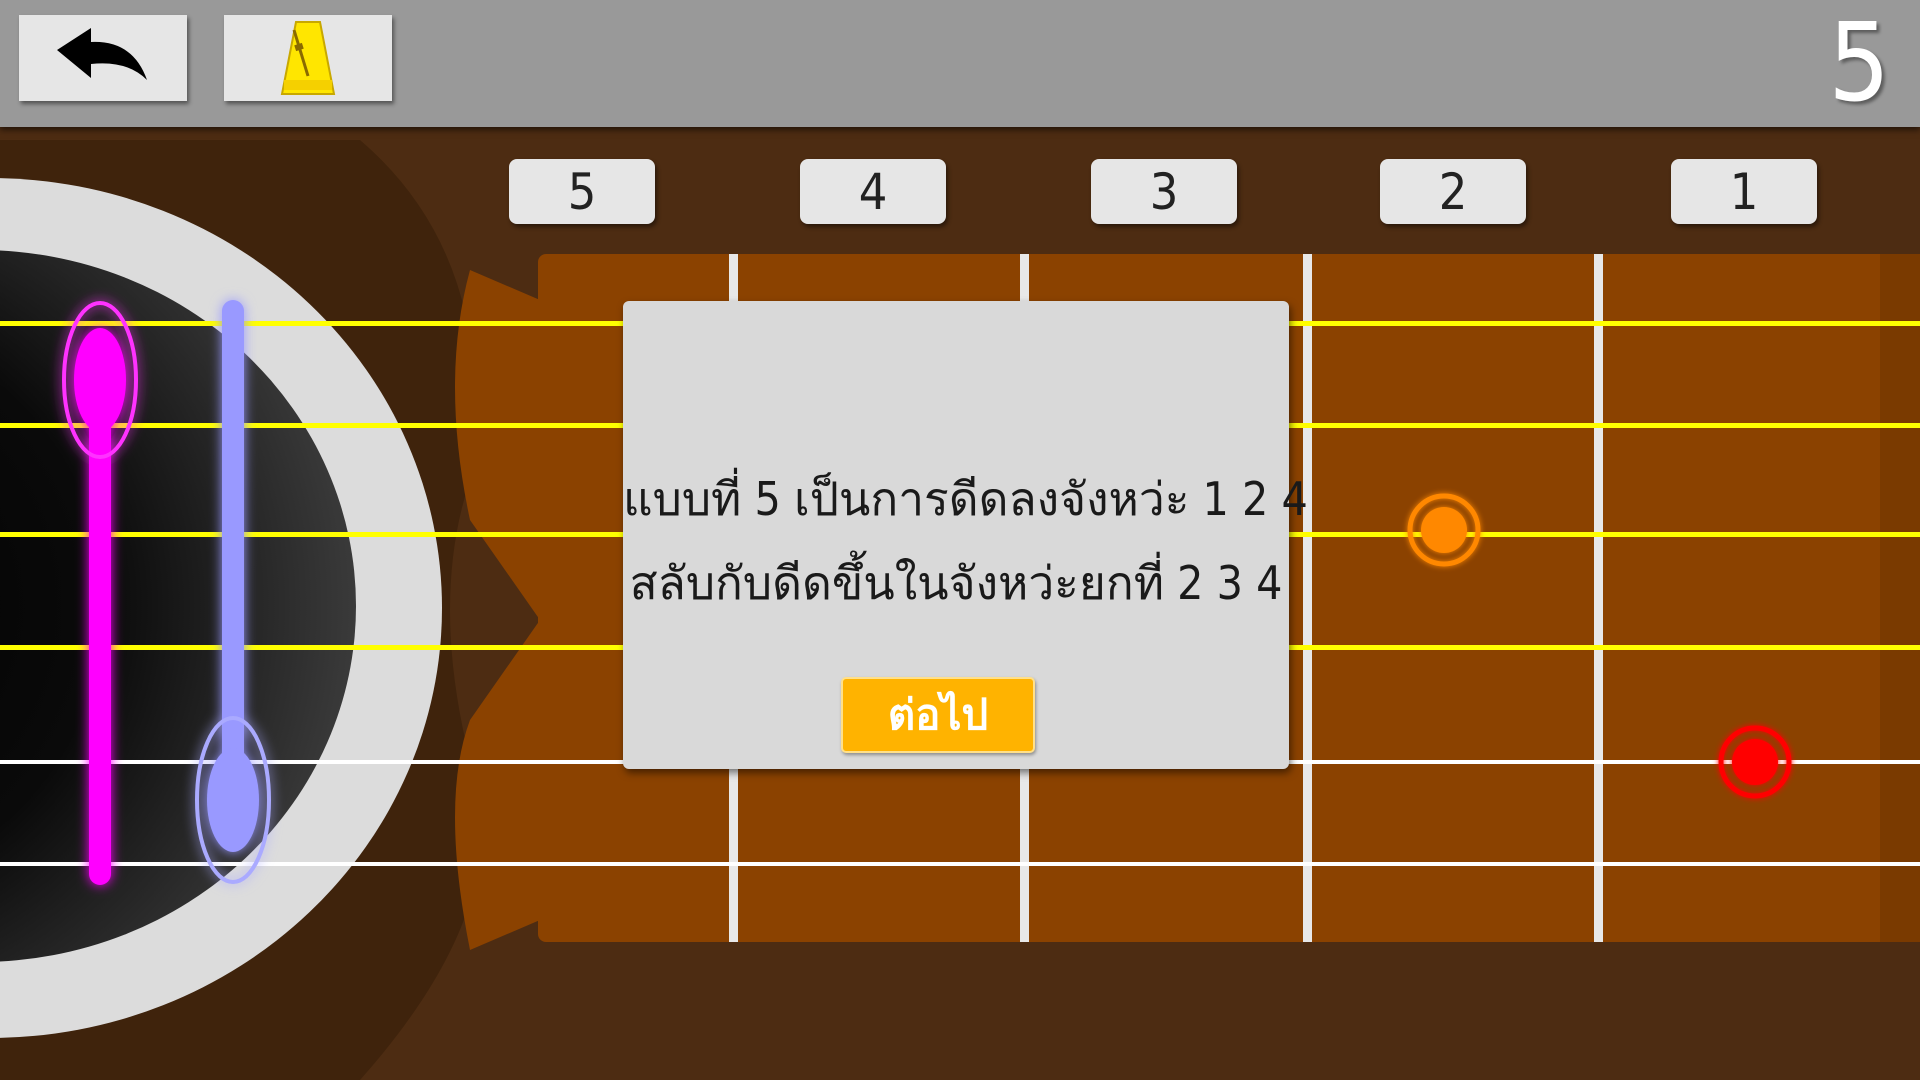 The image size is (1920, 1080). Describe the element at coordinates (965, 499) in the screenshot. I see `instruction-line-1: แบบที่ 5 เป็นการดีดลงจังหว่ะ 1 2 4` at that location.